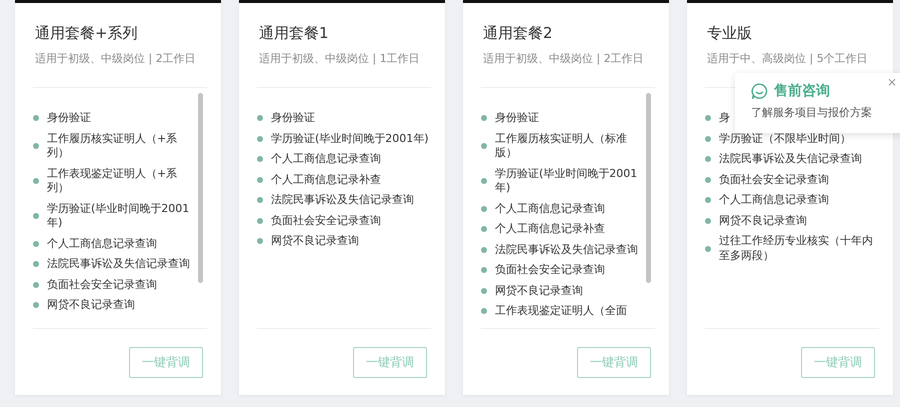 This screenshot has height=407, width=900. Describe the element at coordinates (112, 181) in the screenshot. I see `feature-text: 工作表现鉴定证明人（+系列）` at that location.